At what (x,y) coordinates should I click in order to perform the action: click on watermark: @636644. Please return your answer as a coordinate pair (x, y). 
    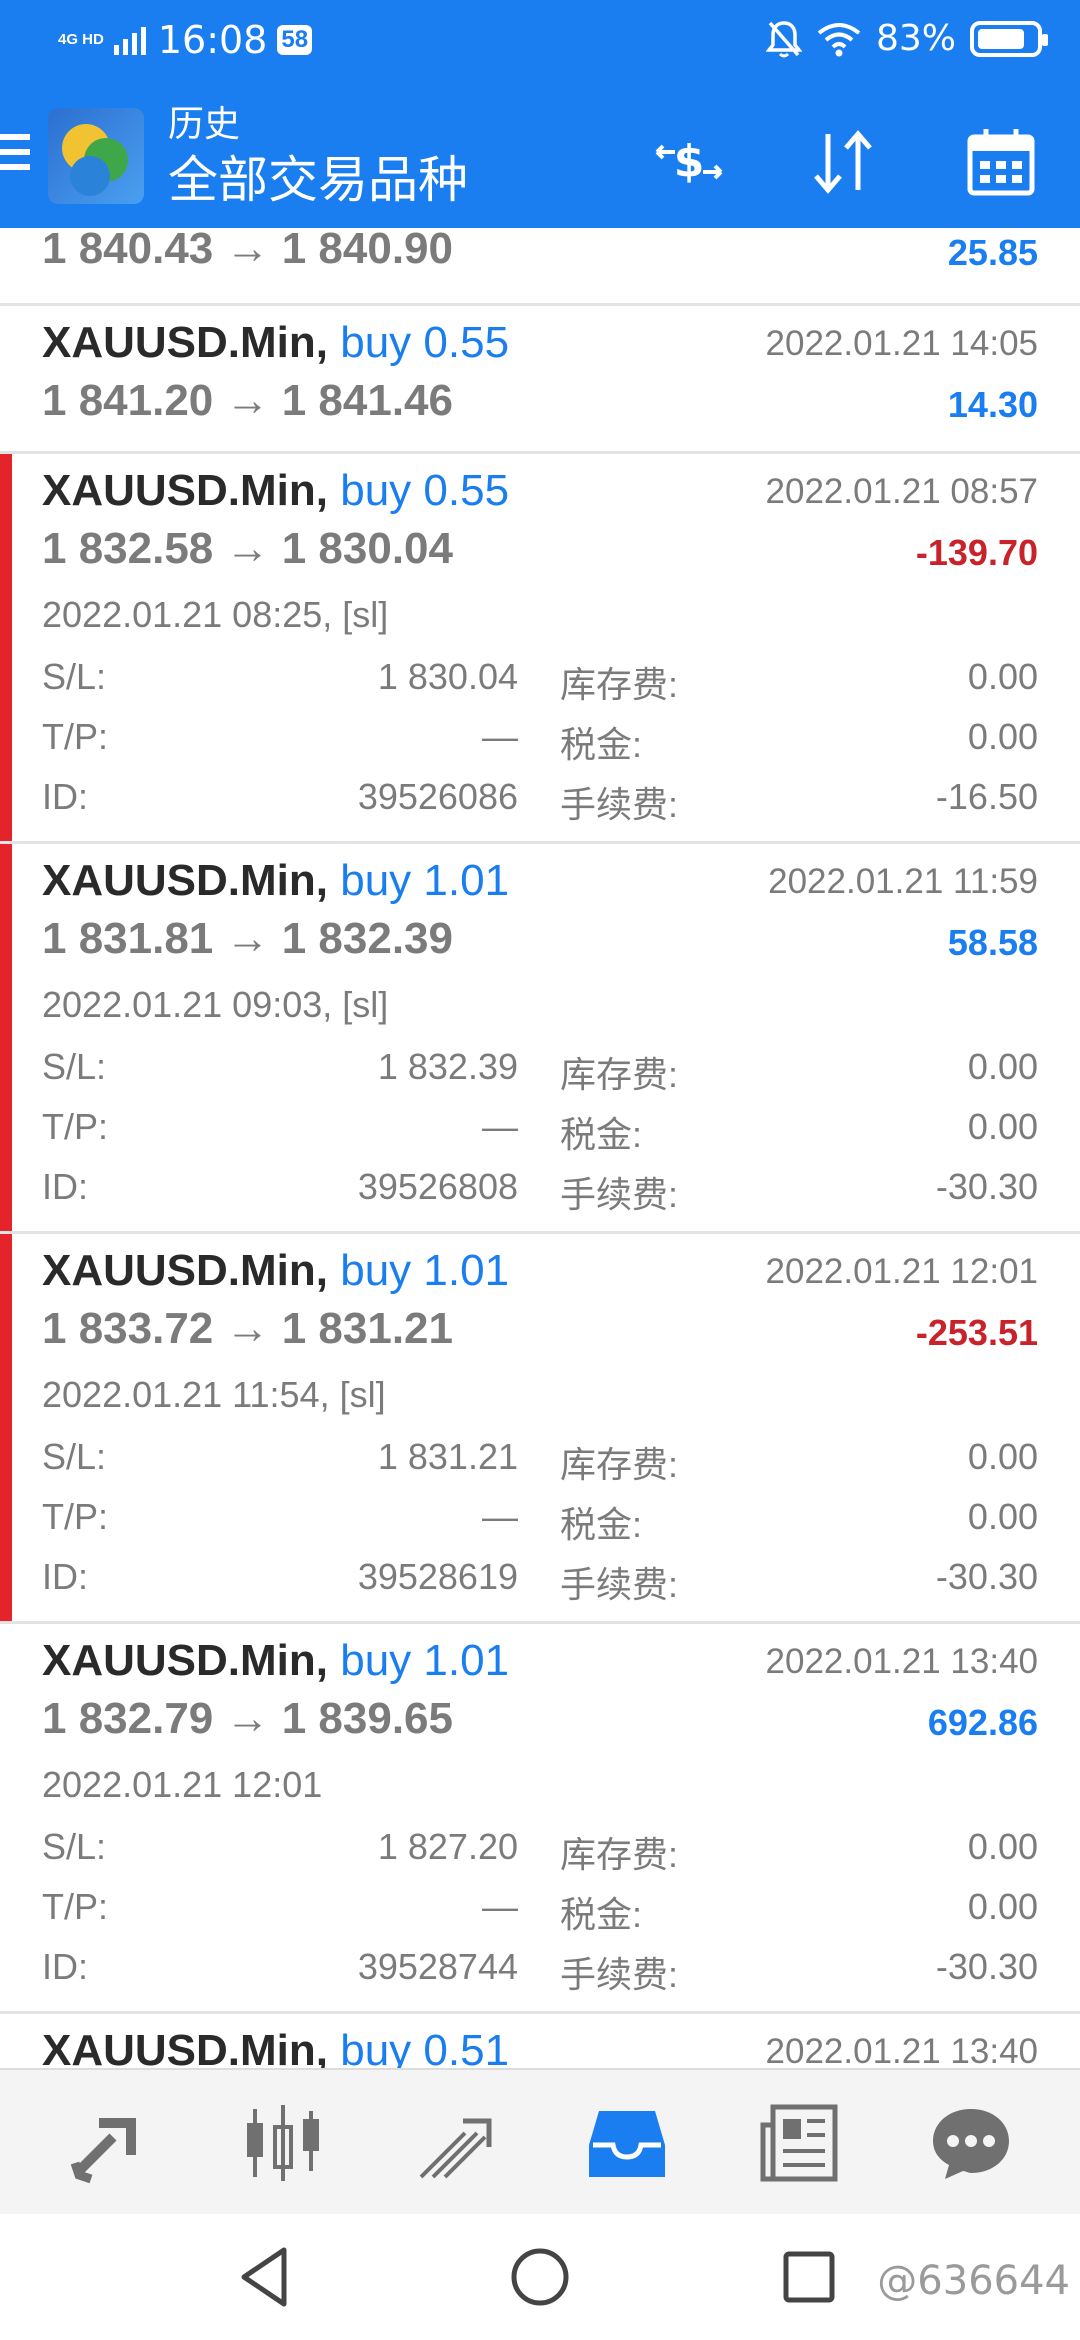
    Looking at the image, I should click on (973, 2281).